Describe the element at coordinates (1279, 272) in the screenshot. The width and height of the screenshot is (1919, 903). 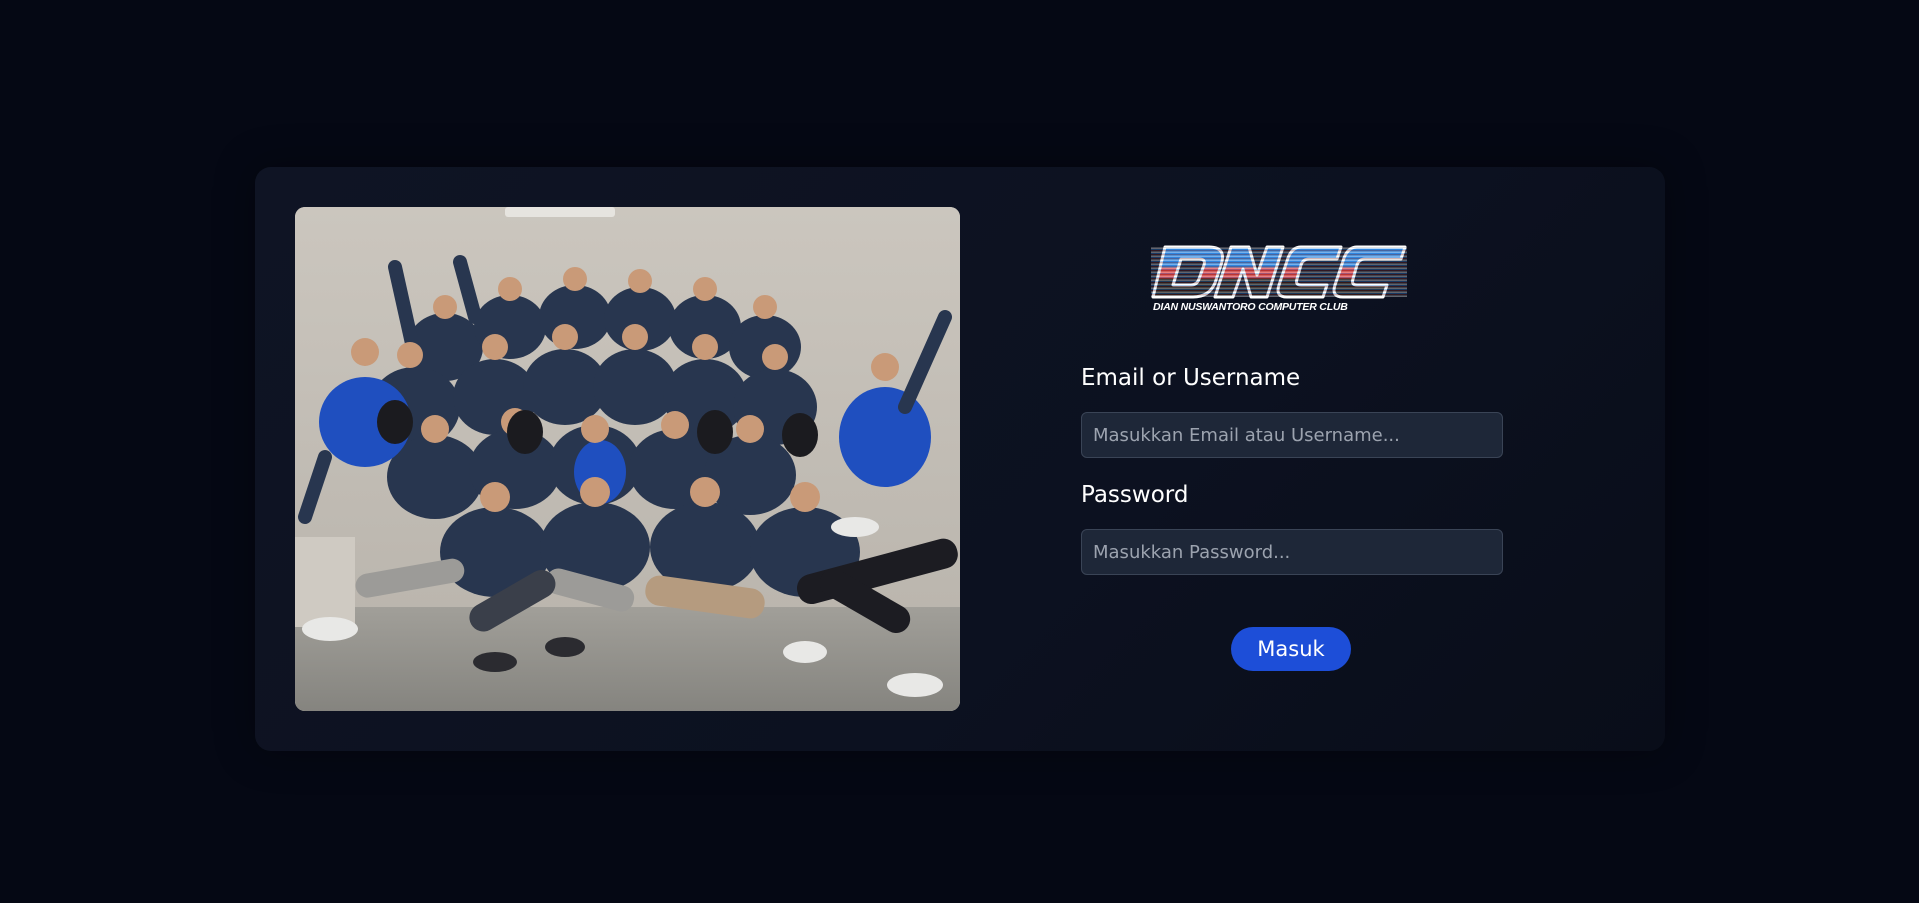
I see `dncc-logo-mark` at that location.